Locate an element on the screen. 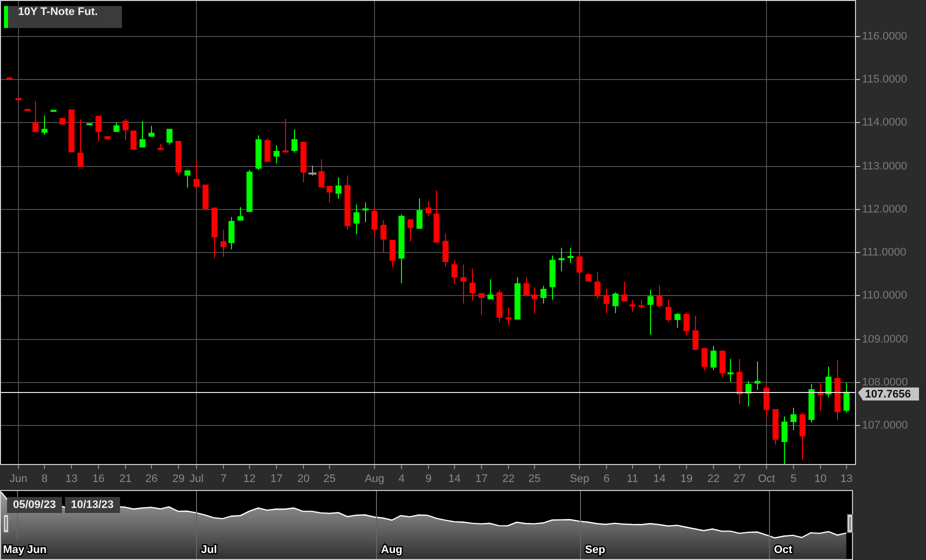 This screenshot has width=926, height=560. range-start-date: 05/09/23 is located at coordinates (34, 505).